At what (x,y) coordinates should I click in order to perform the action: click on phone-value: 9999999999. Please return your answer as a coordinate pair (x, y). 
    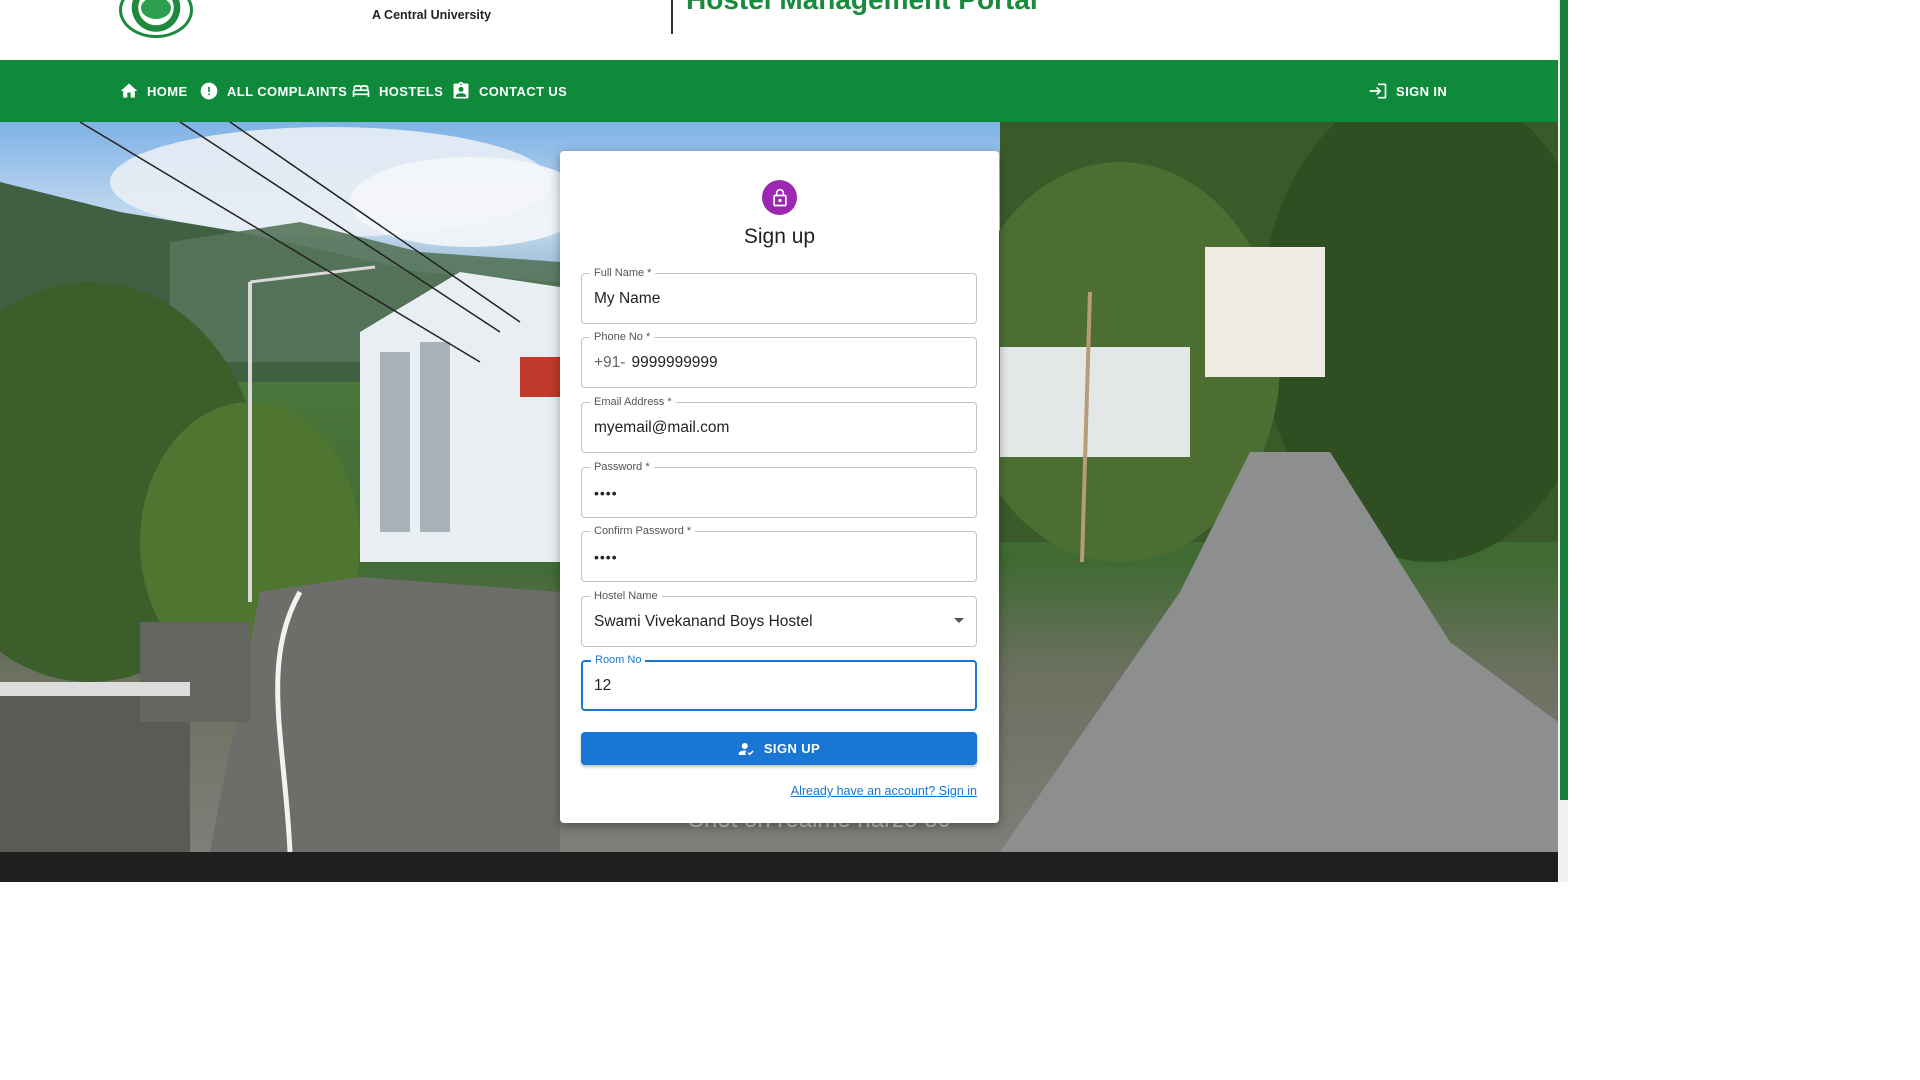
    Looking at the image, I should click on (674, 362).